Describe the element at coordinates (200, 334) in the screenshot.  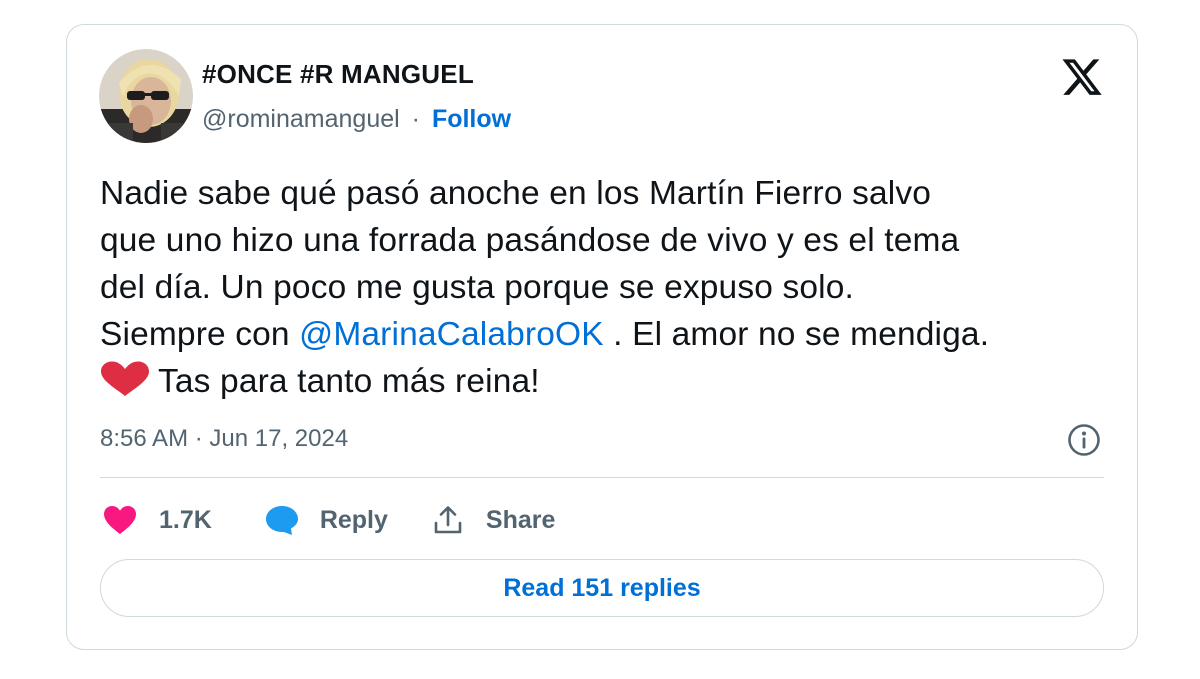
I see `tweet-text-fragment: Siempre con` at that location.